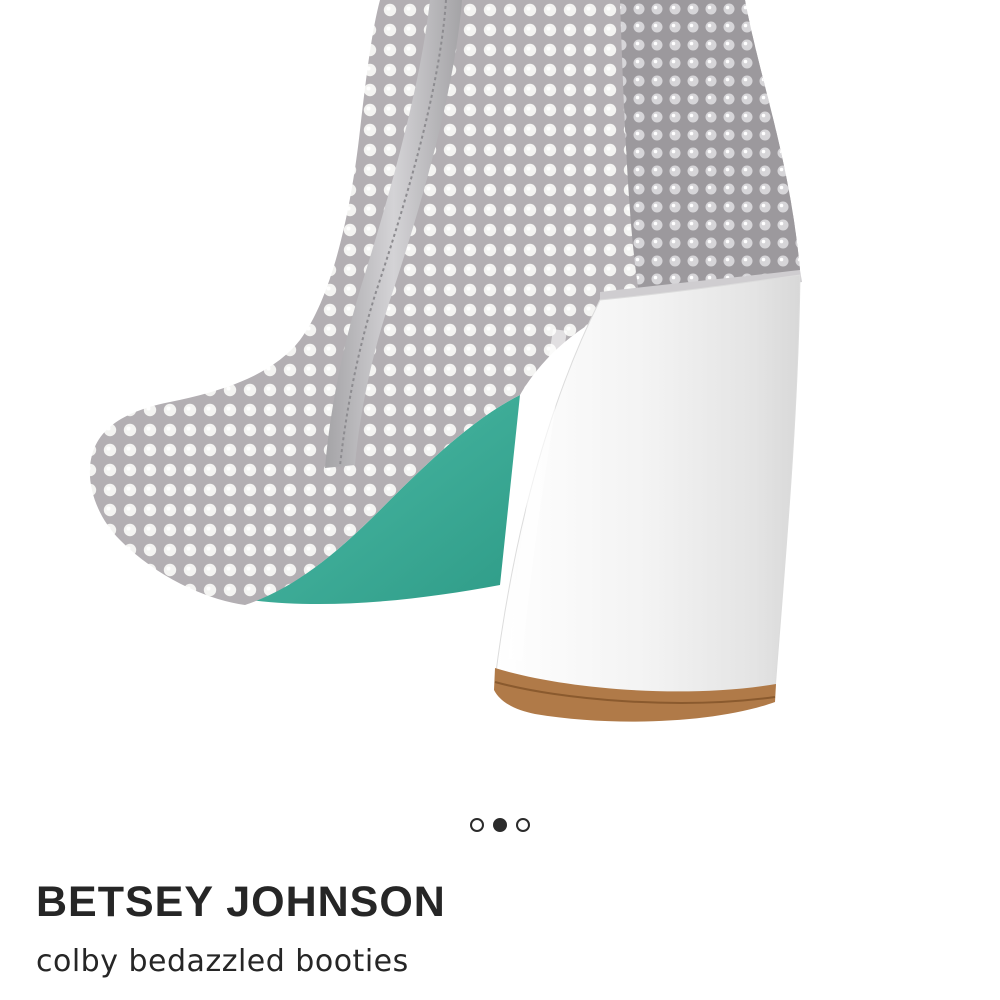 The width and height of the screenshot is (1000, 1000). I want to click on carousel-dot-2-active, so click(500, 825).